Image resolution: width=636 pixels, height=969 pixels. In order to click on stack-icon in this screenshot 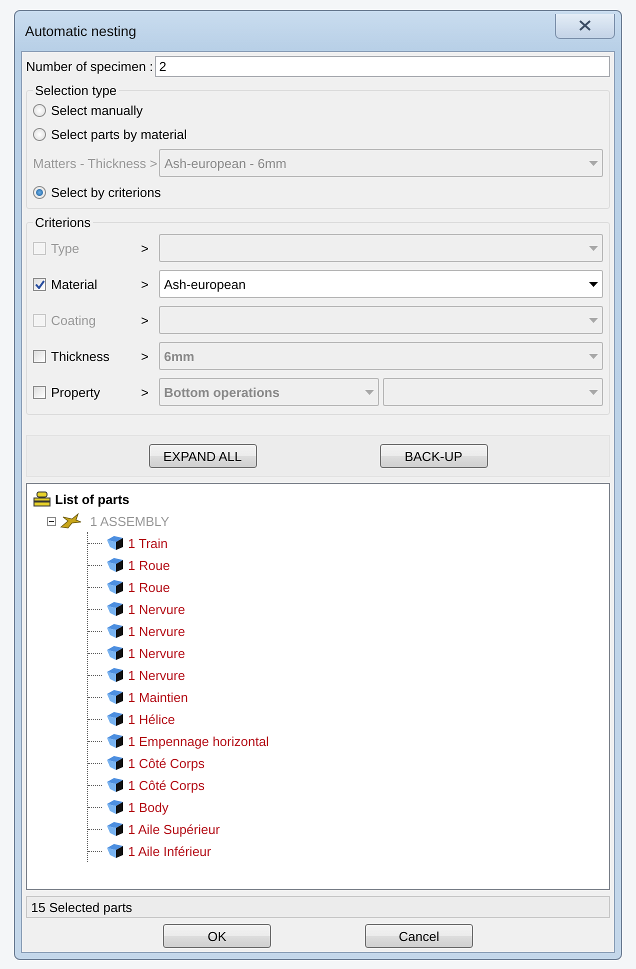, I will do `click(42, 499)`.